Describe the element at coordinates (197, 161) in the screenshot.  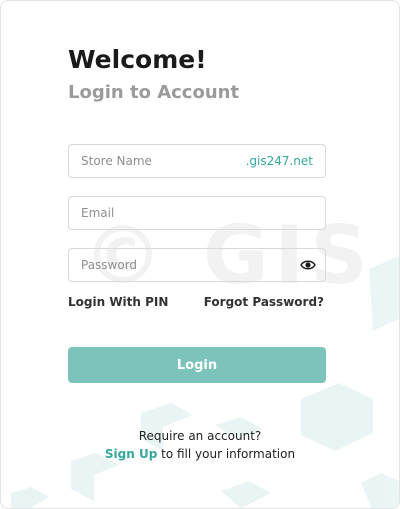
I see `store-name-field: .gis247.net` at that location.